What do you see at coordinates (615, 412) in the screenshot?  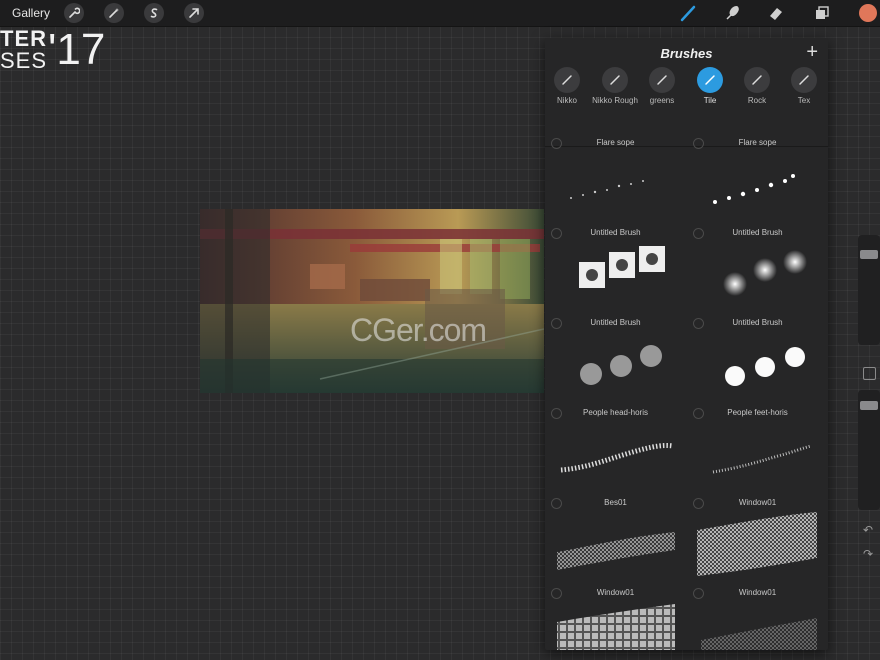 I see `brush-name: People head-horis` at bounding box center [615, 412].